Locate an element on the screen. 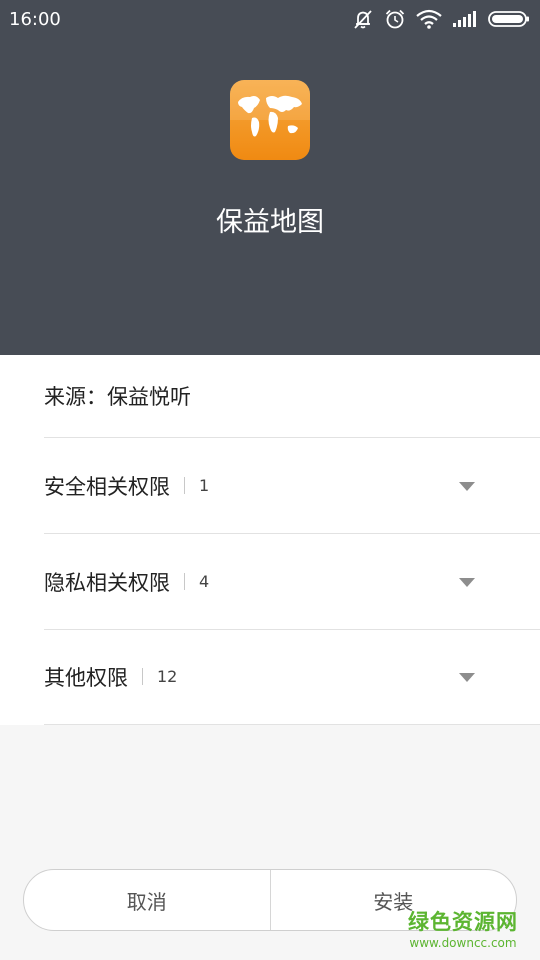  bell-off-icon is located at coordinates (363, 19).